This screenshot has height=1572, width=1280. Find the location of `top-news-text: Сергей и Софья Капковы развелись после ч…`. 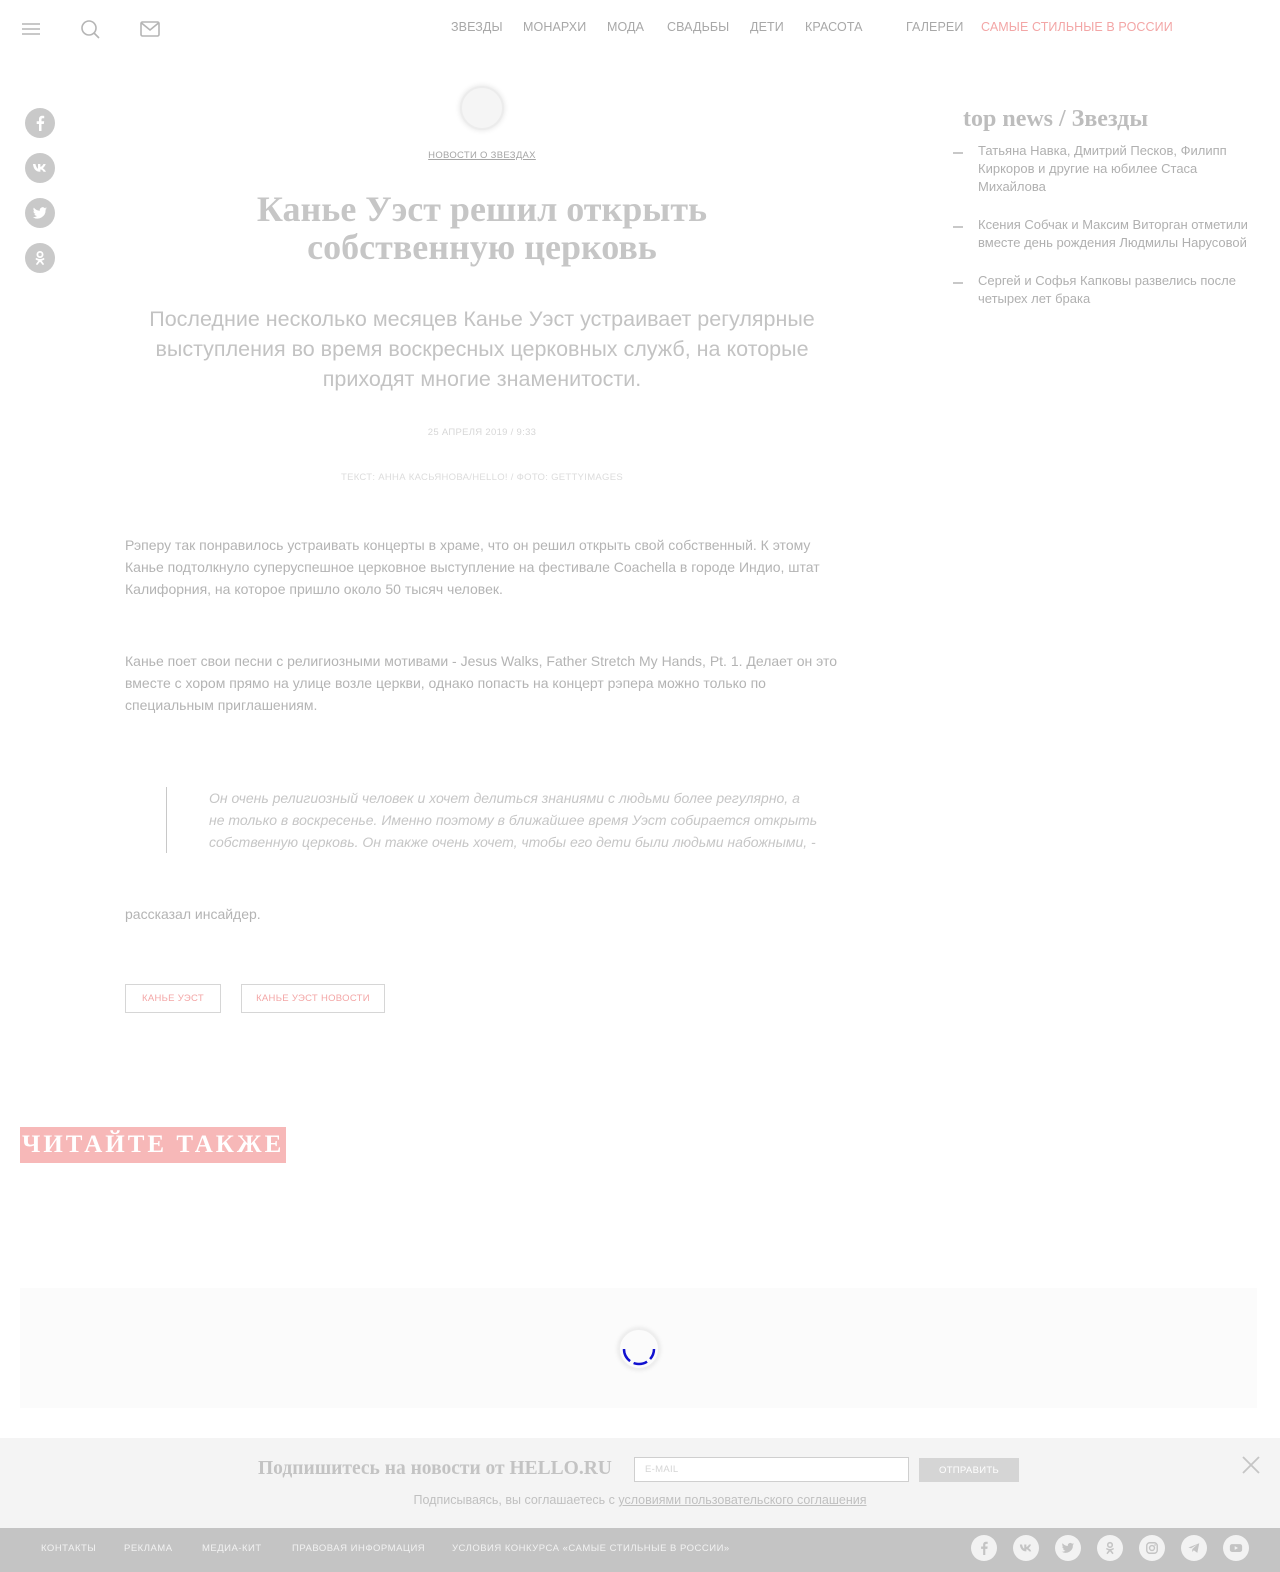

top-news-text: Сергей и Софья Капковы развелись после ч… is located at coordinates (1120, 290).